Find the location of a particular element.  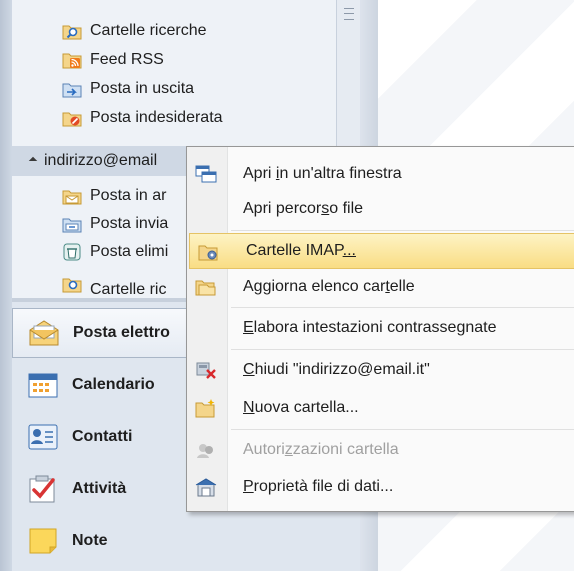

menu-item-process-marked-headers: Elabora intestazioni contrassegnate is located at coordinates (380, 328).